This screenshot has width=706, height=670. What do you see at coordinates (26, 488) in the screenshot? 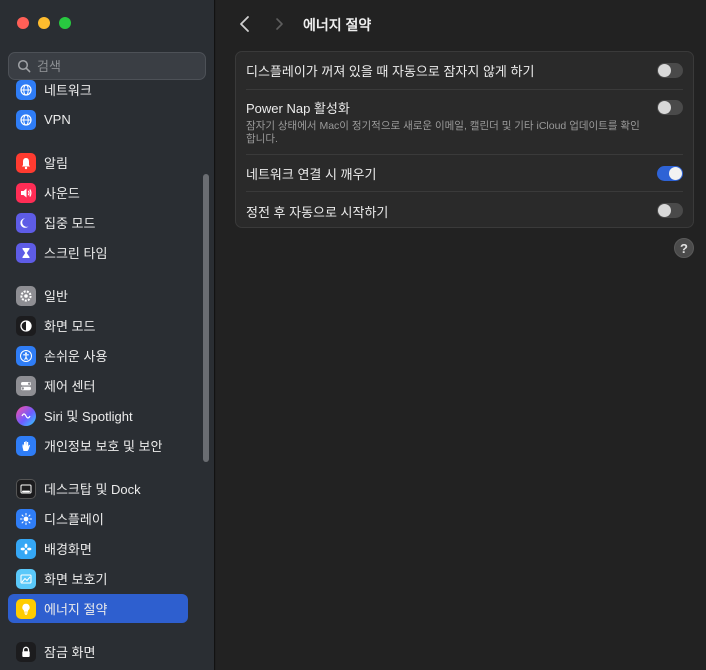
I see `dock-icon` at bounding box center [26, 488].